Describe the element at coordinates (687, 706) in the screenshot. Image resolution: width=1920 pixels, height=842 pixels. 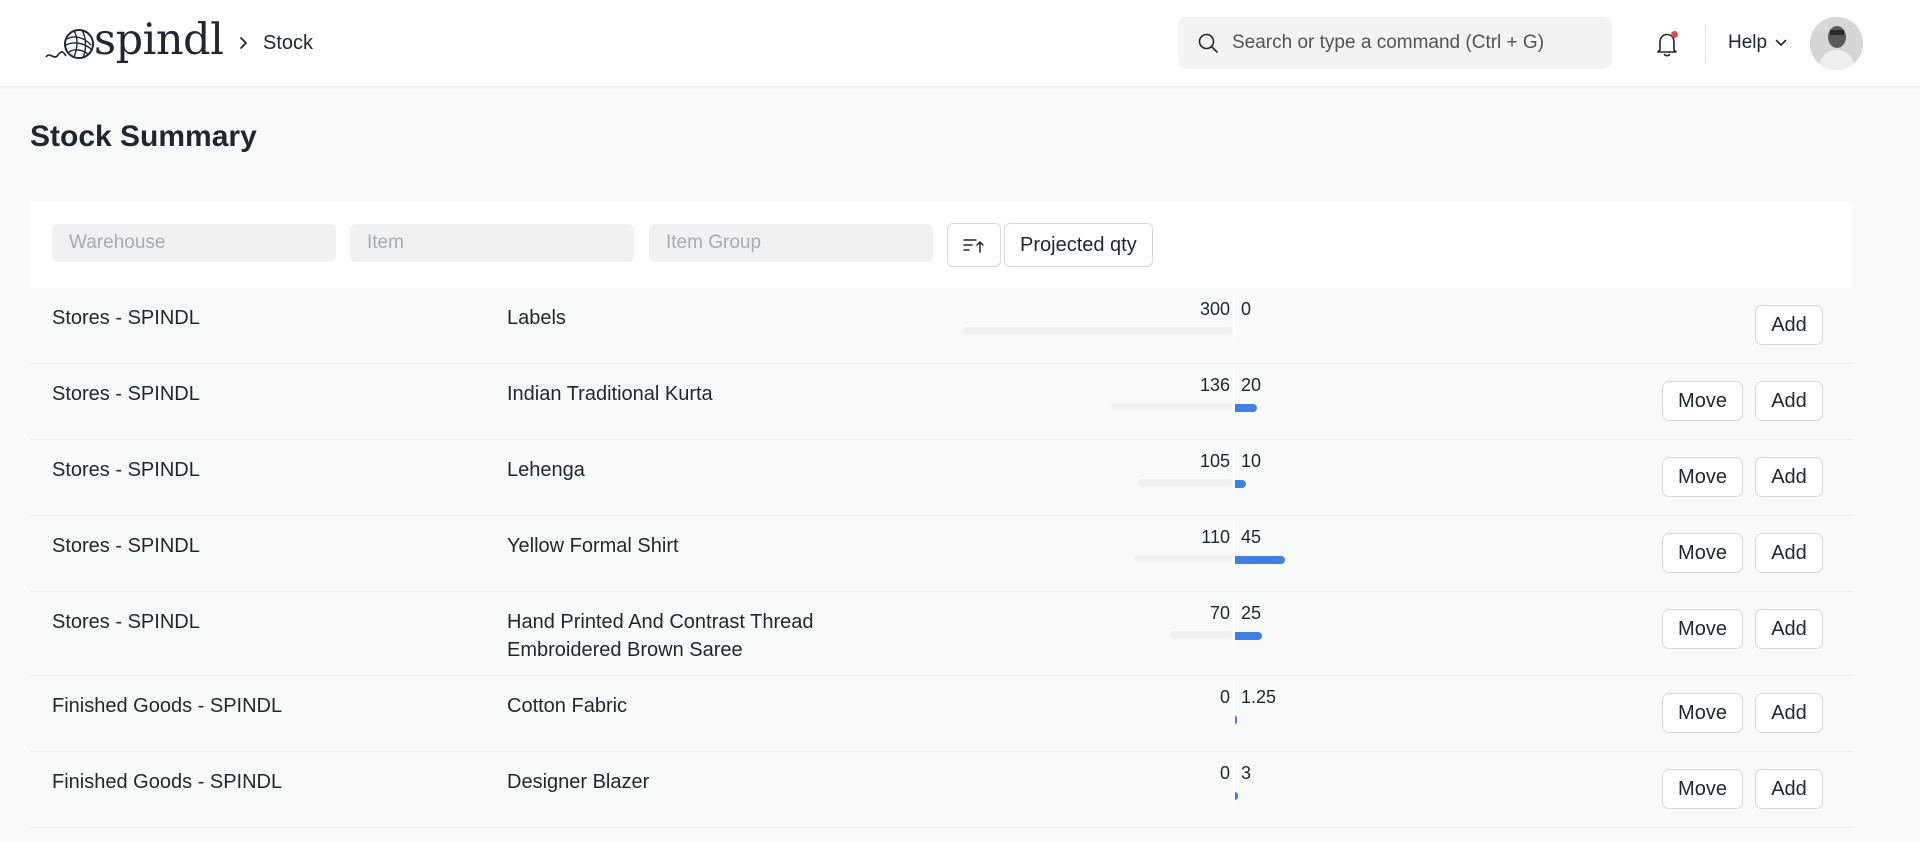
I see `item-cell: Cotton Fabric` at that location.